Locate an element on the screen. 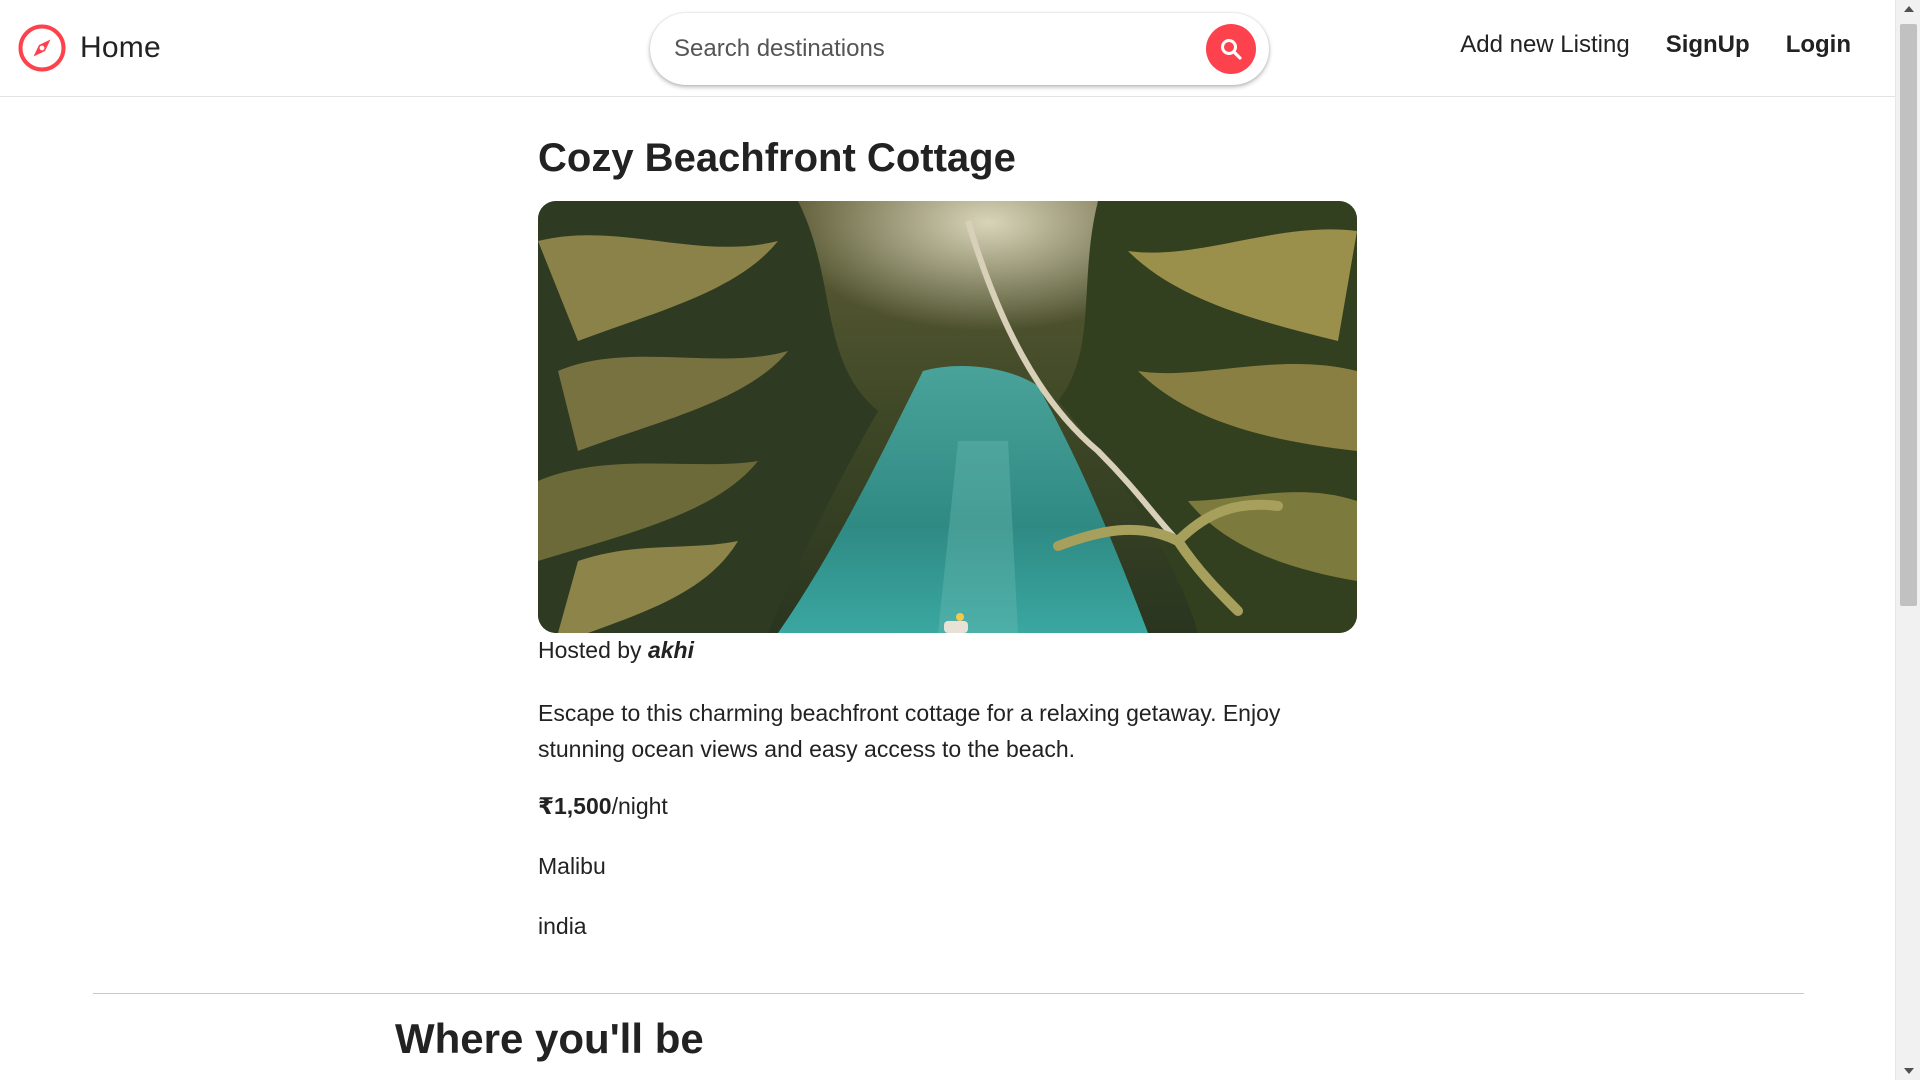 The height and width of the screenshot is (1080, 1920). scroll-down-arrow-icon is located at coordinates (1909, 1071).